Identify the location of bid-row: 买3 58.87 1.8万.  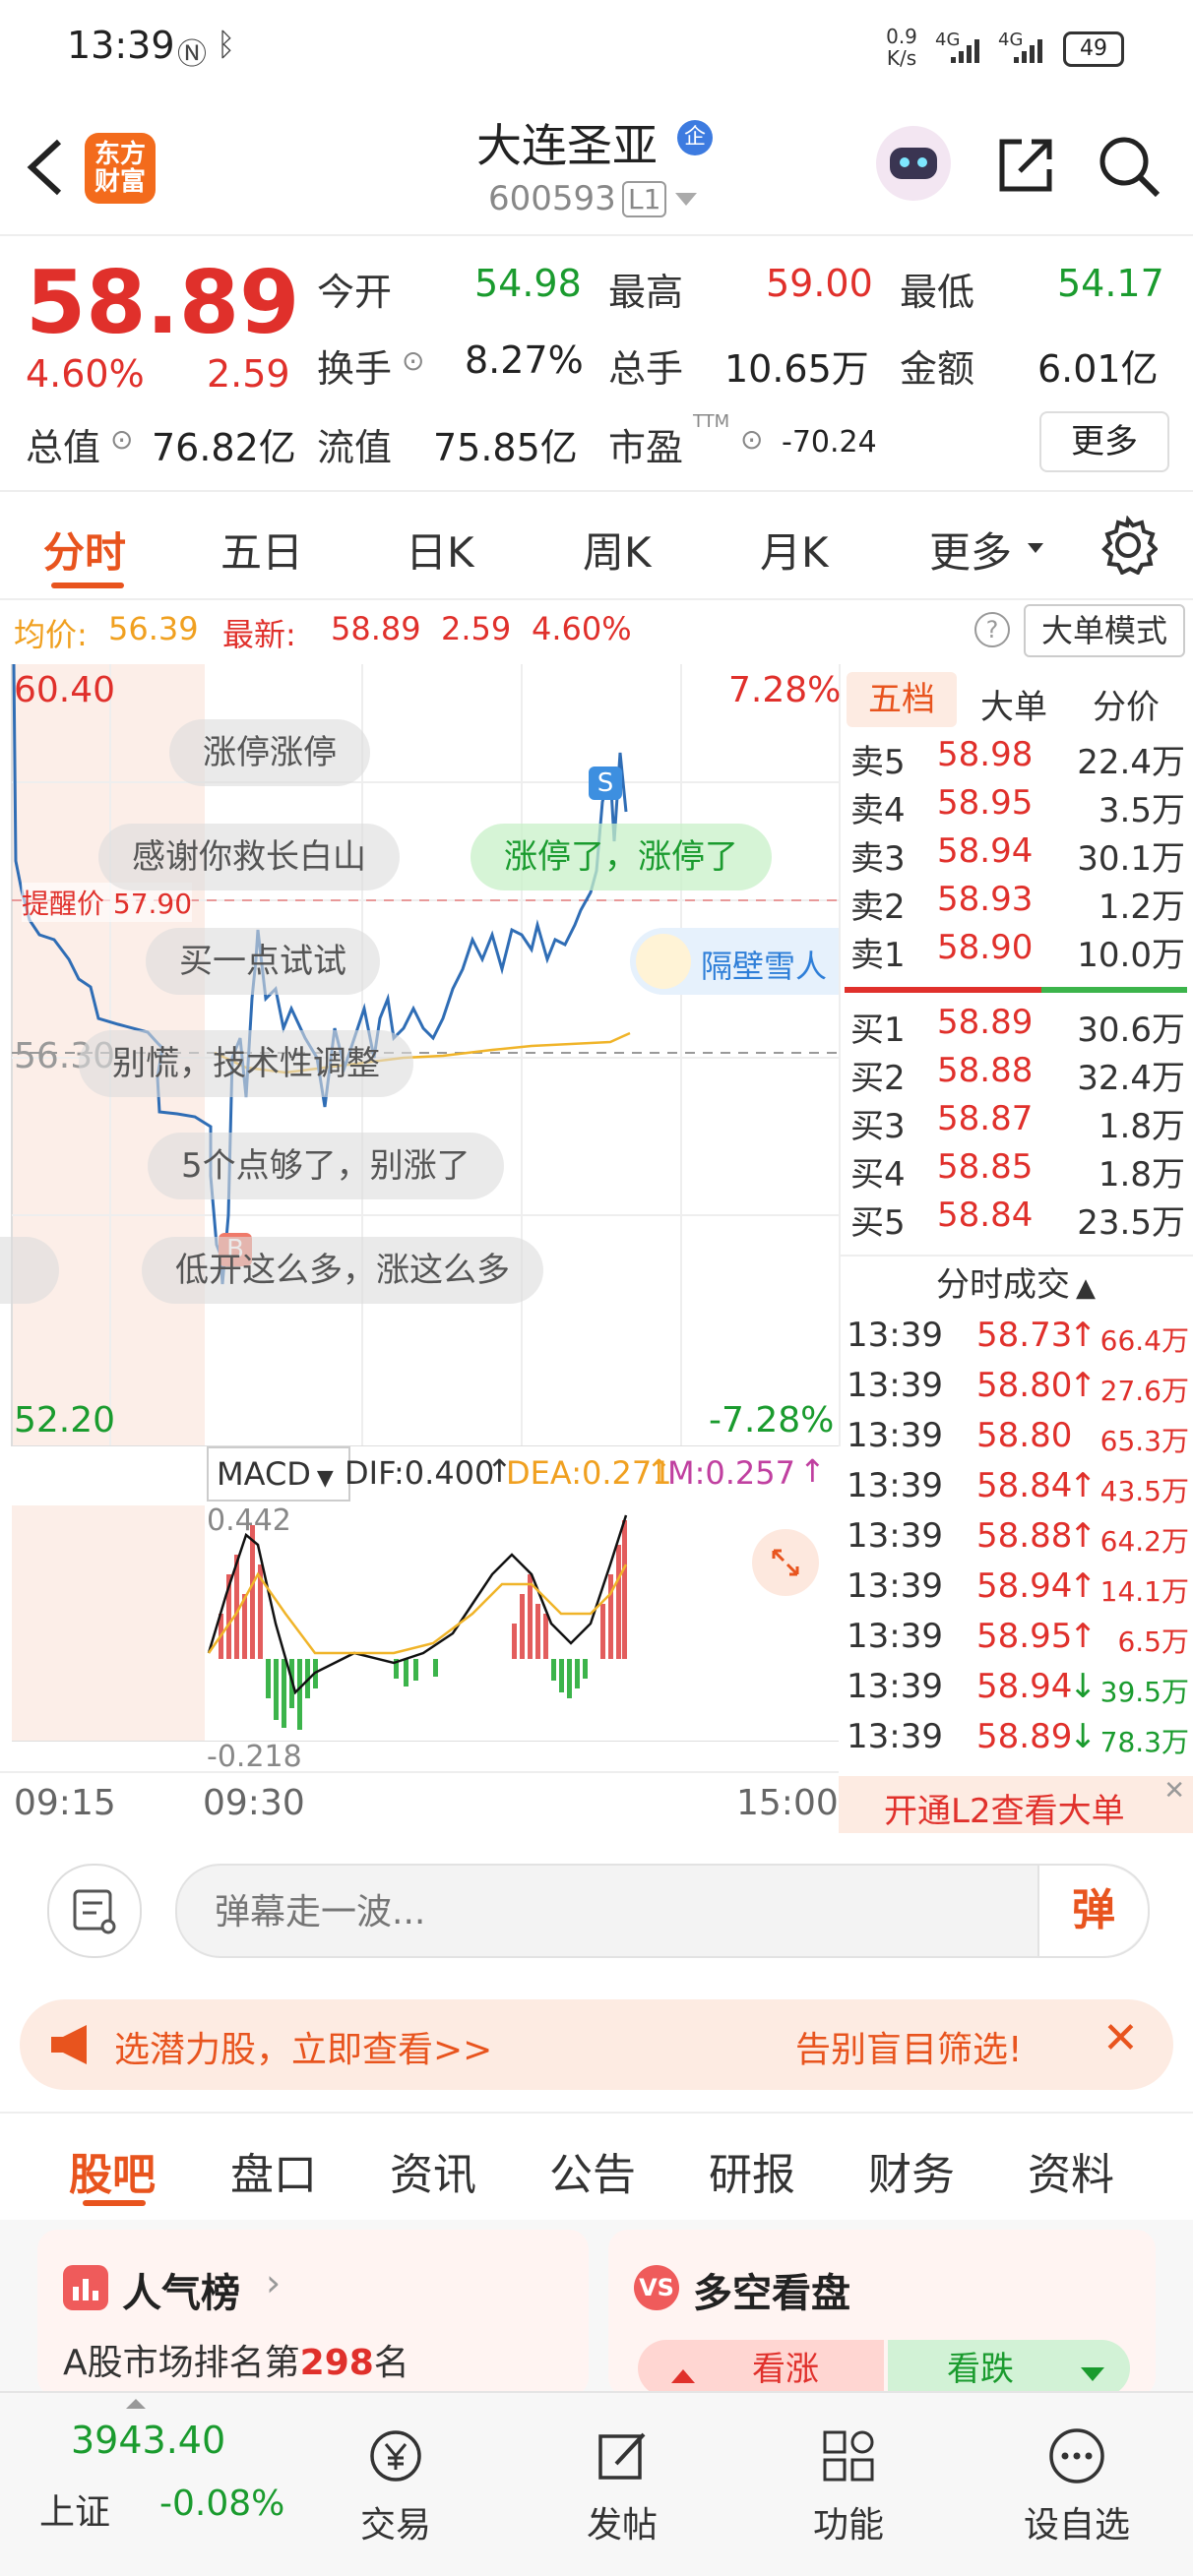
(1017, 1122).